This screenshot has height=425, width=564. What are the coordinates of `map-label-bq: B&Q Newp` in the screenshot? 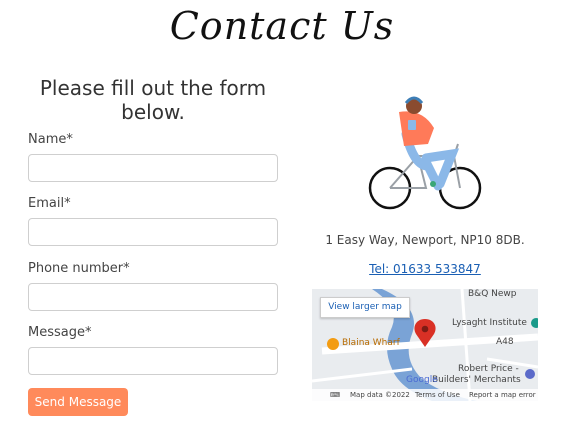 It's located at (492, 294).